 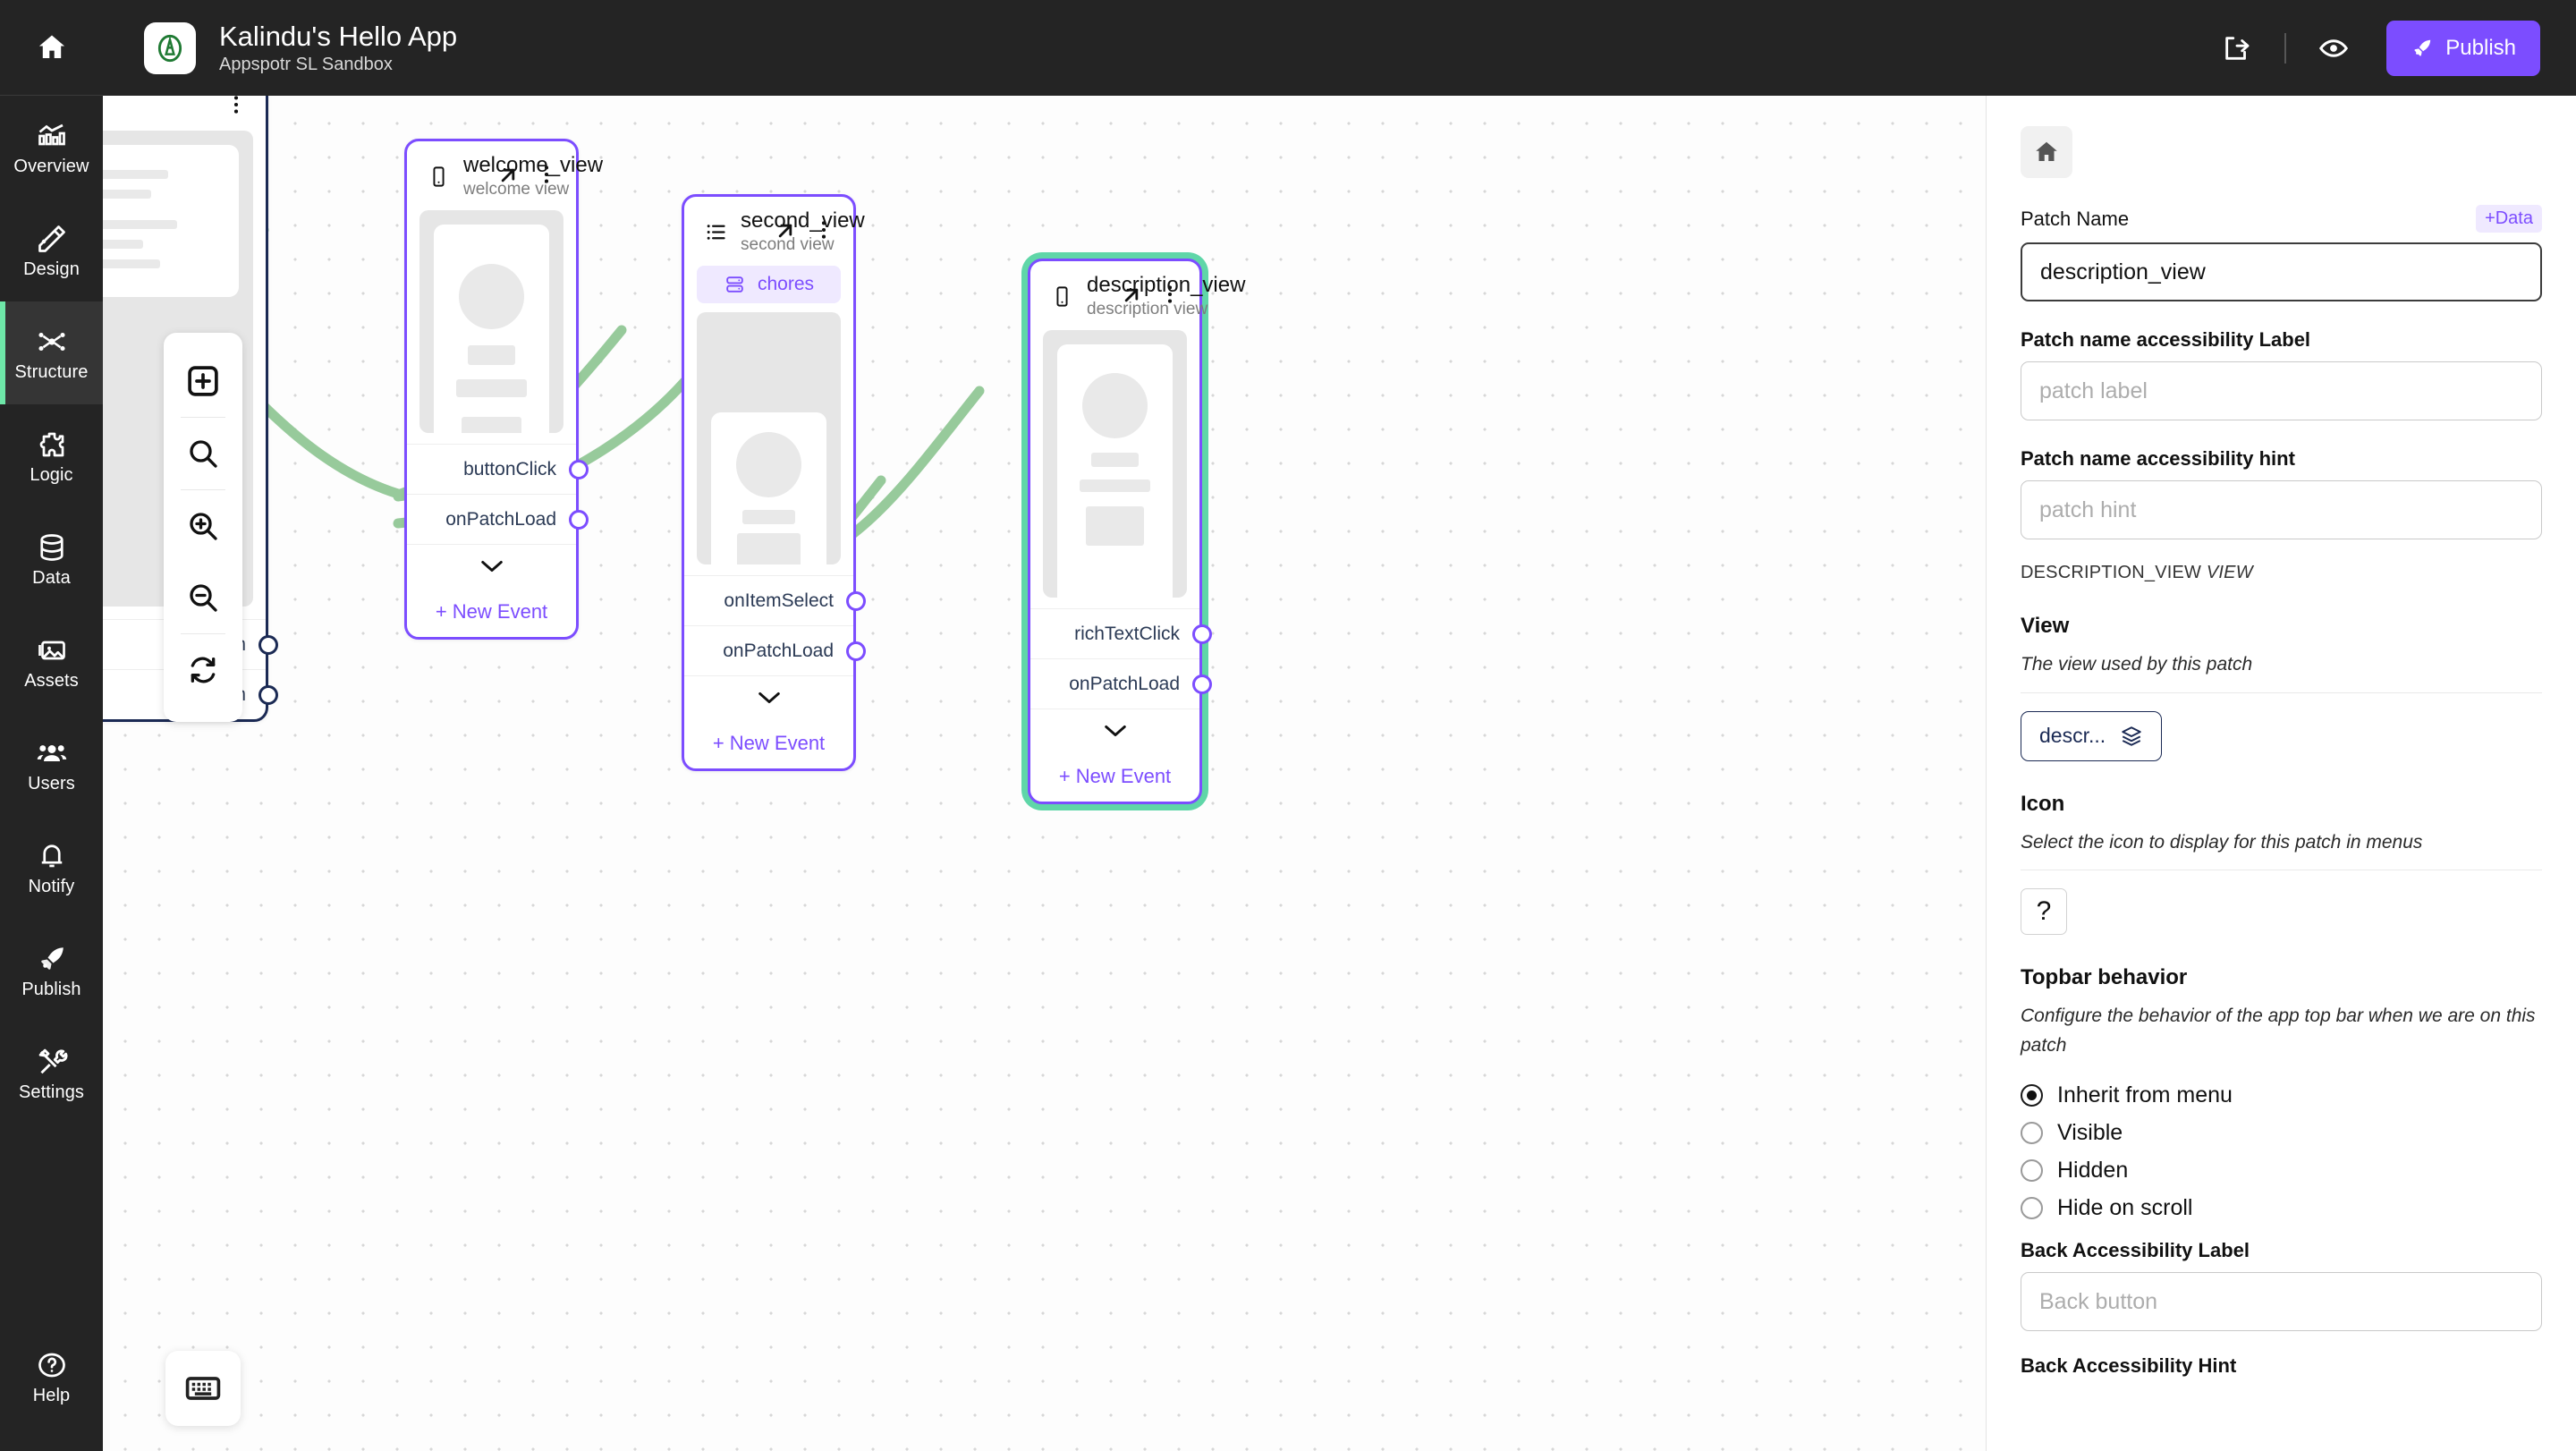 I want to click on node-subtitle: description view, so click(x=1147, y=308).